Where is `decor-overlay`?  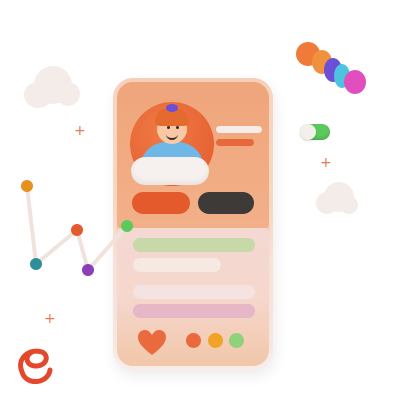
decor-overlay is located at coordinates (75, 282).